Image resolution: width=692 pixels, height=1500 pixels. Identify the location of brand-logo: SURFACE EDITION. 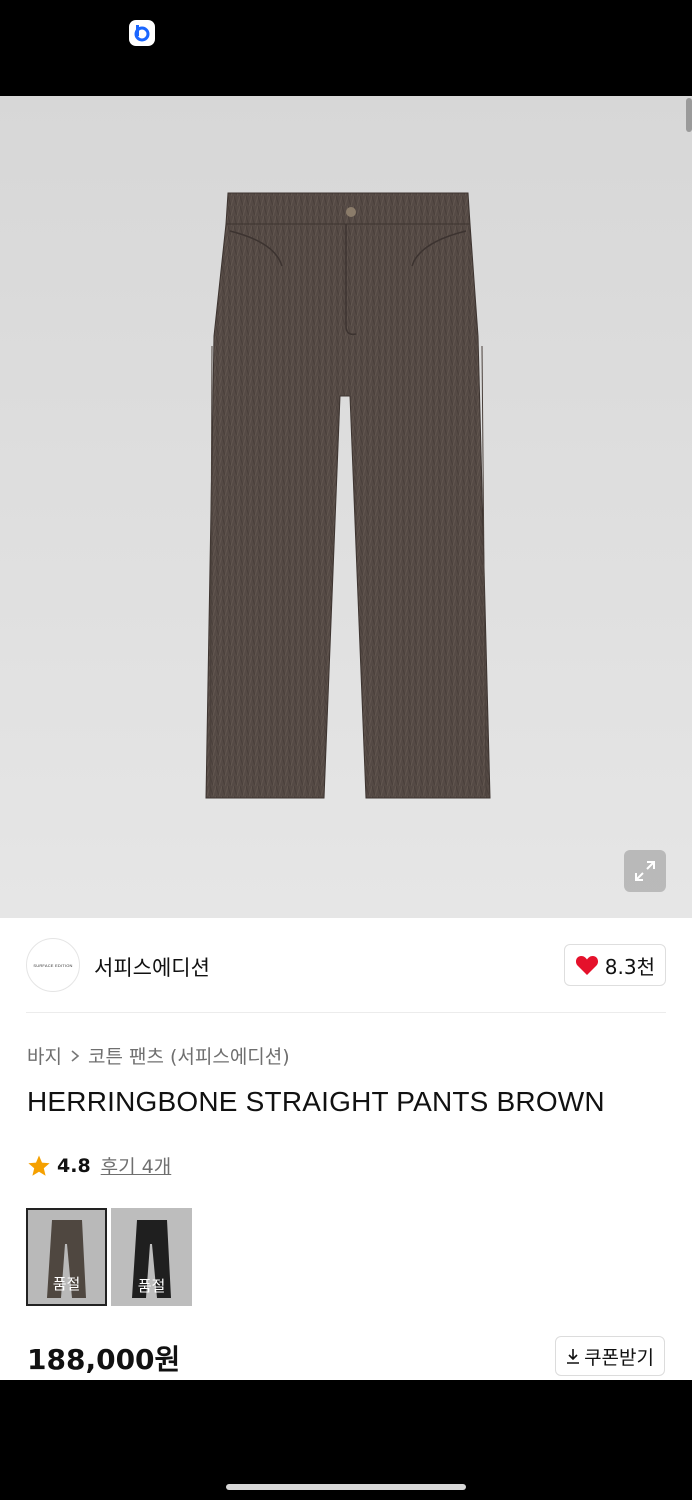
(53, 965).